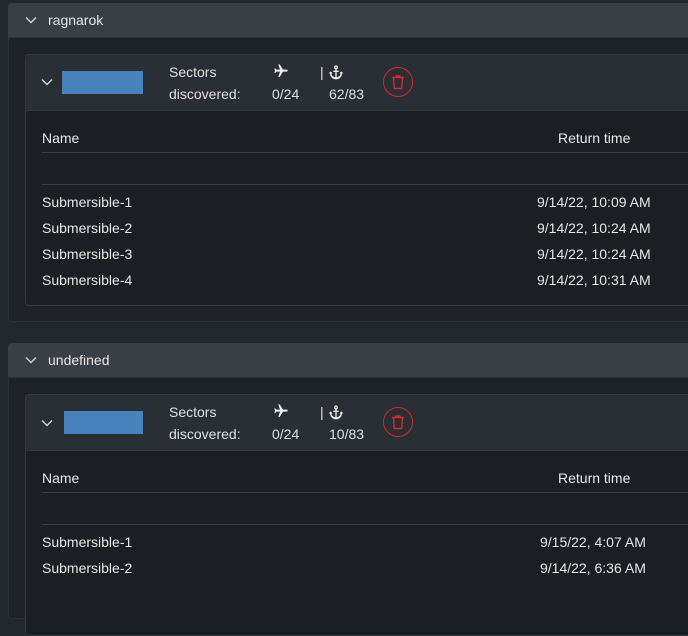 The width and height of the screenshot is (688, 636). I want to click on table-row: Submersible-1 9/14/22, 10:09 AM, so click(365, 207).